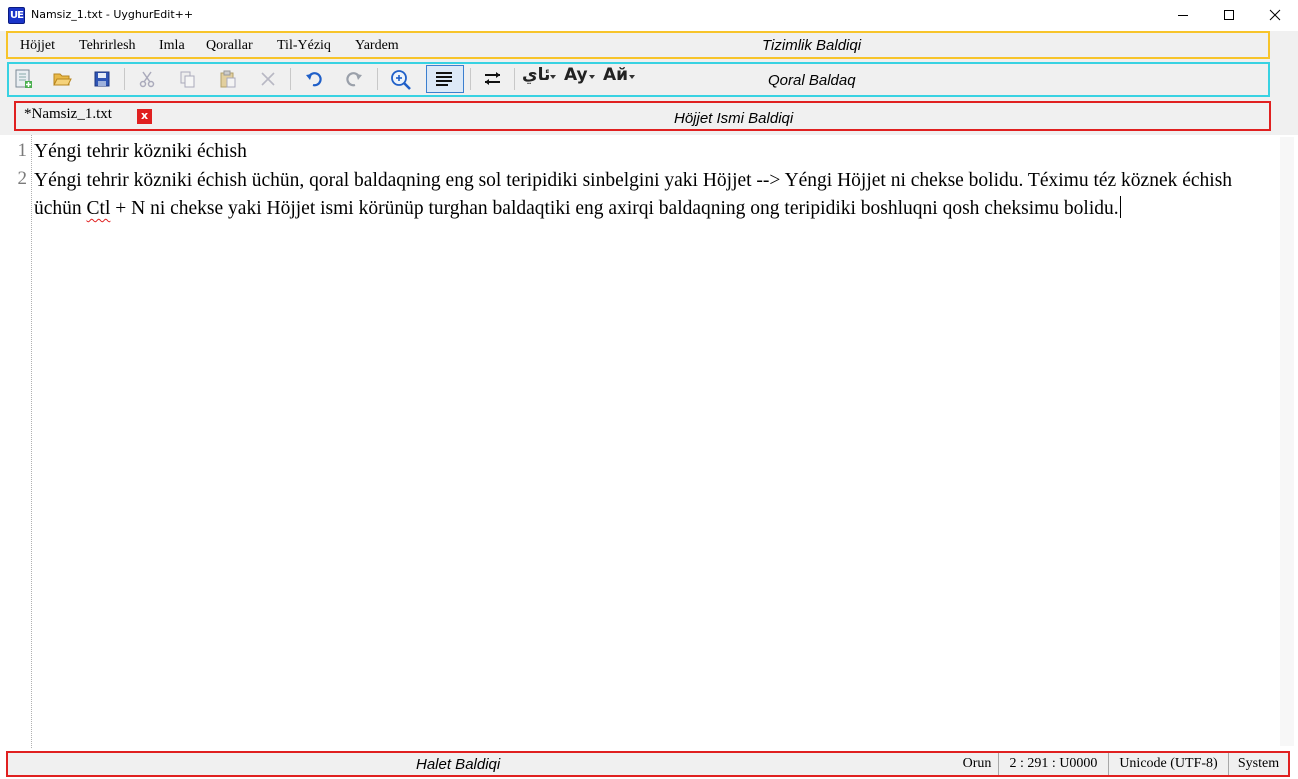 The image size is (1298, 779). I want to click on redo-button, so click(354, 79).